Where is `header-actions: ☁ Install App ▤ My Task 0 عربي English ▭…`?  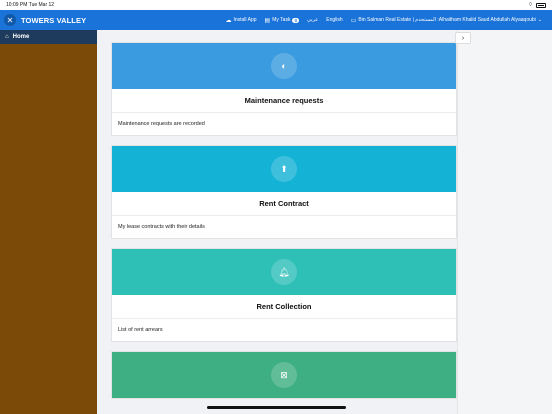 header-actions: ☁ Install App ▤ My Task 0 عربي English ▭… is located at coordinates (383, 20).